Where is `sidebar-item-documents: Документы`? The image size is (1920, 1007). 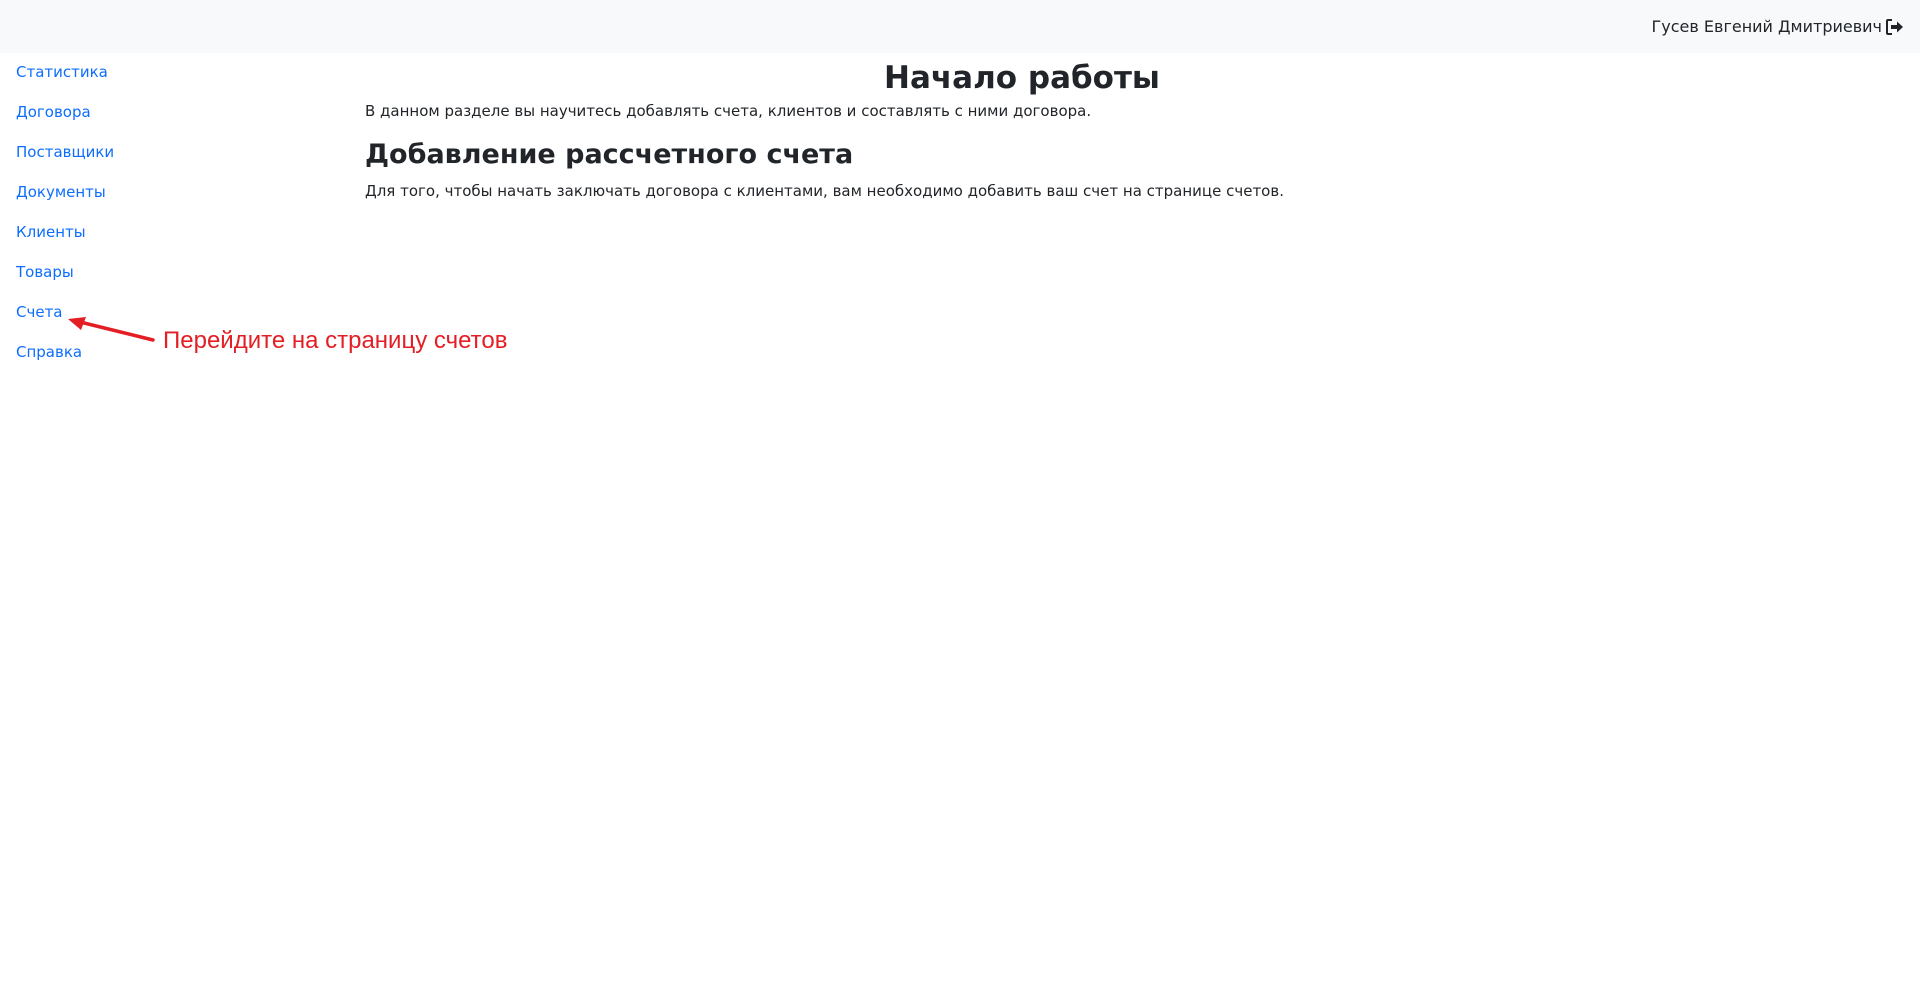 sidebar-item-documents: Документы is located at coordinates (116, 192).